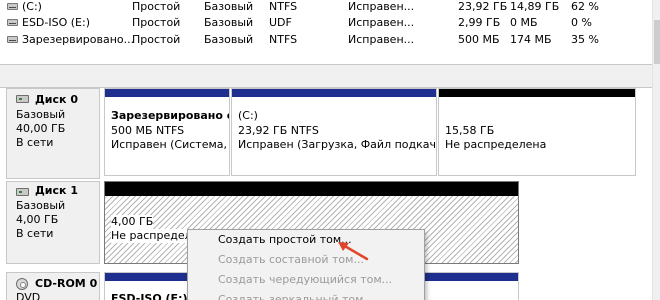 This screenshot has width=660, height=300. What do you see at coordinates (470, 130) in the screenshot?
I see `partition-size: 15,58 ГБ` at bounding box center [470, 130].